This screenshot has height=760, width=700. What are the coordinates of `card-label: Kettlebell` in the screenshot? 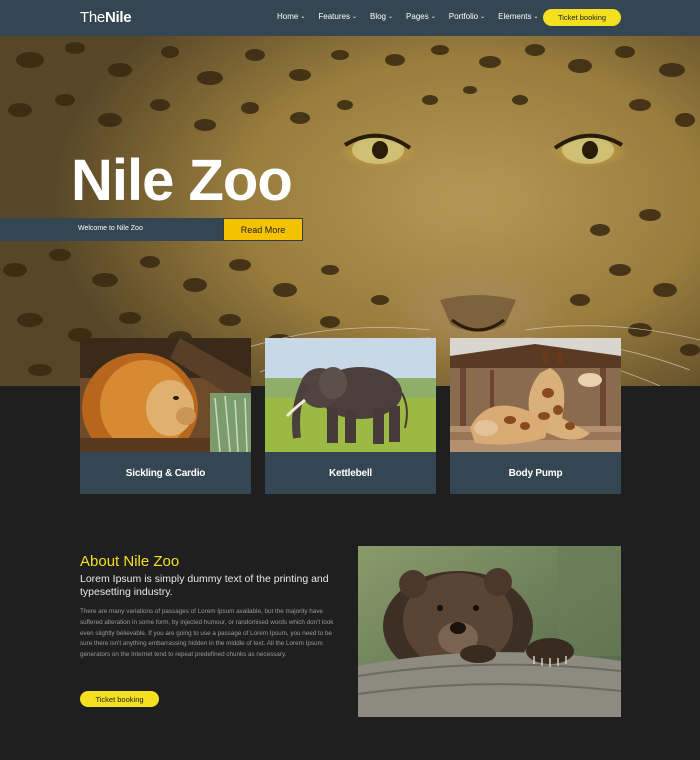 It's located at (350, 473).